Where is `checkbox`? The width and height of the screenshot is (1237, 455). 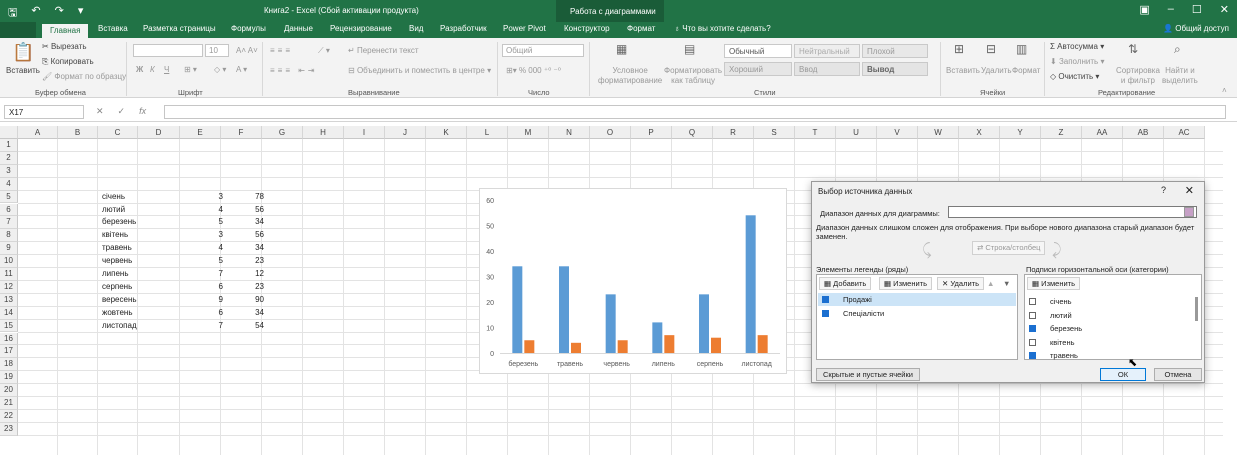
checkbox is located at coordinates (825, 299).